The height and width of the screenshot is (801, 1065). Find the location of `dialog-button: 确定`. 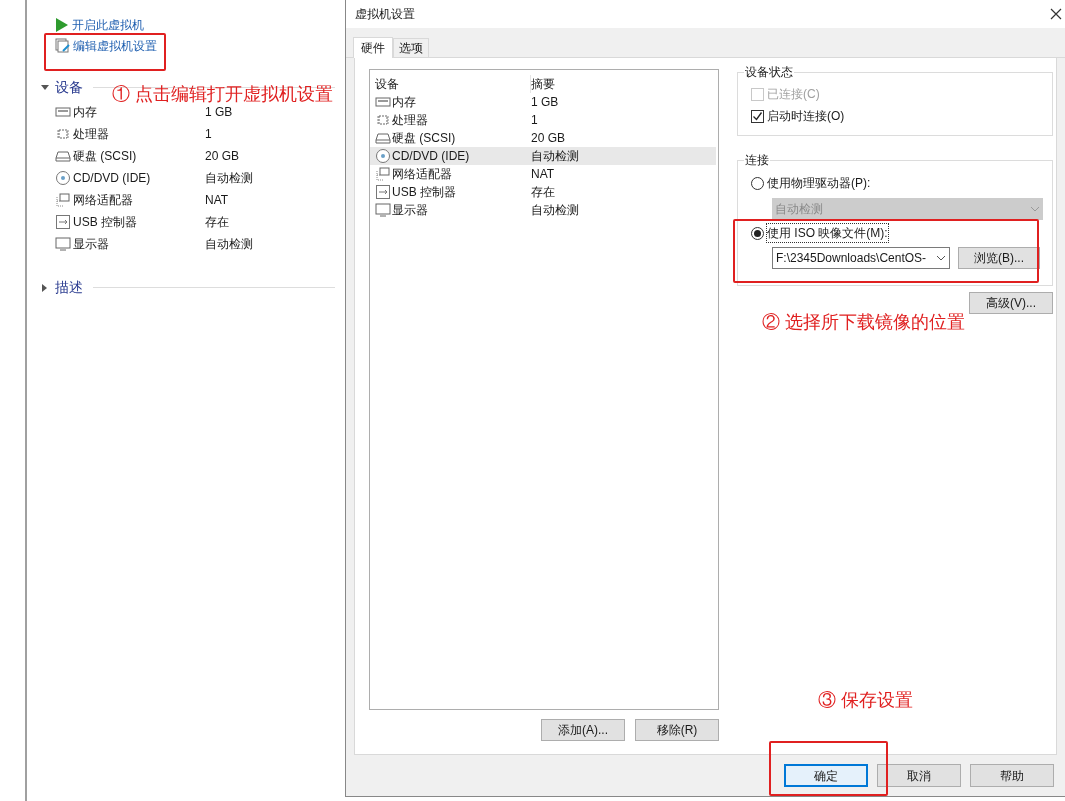

dialog-button: 确定 is located at coordinates (826, 775).